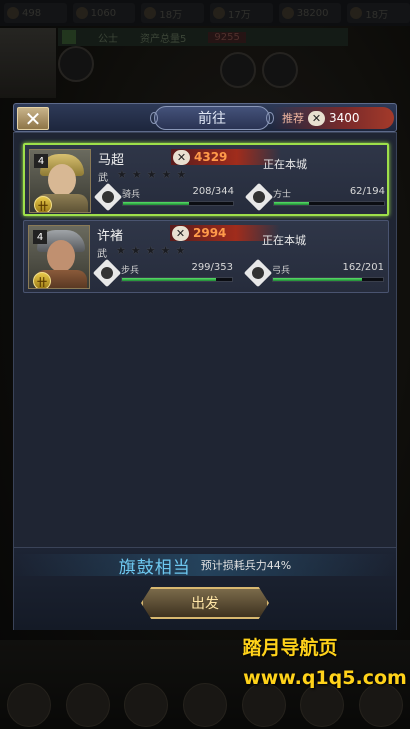 This screenshot has width=410, height=729. I want to click on recommended-power: 推荐 ✕ 3400, so click(333, 118).